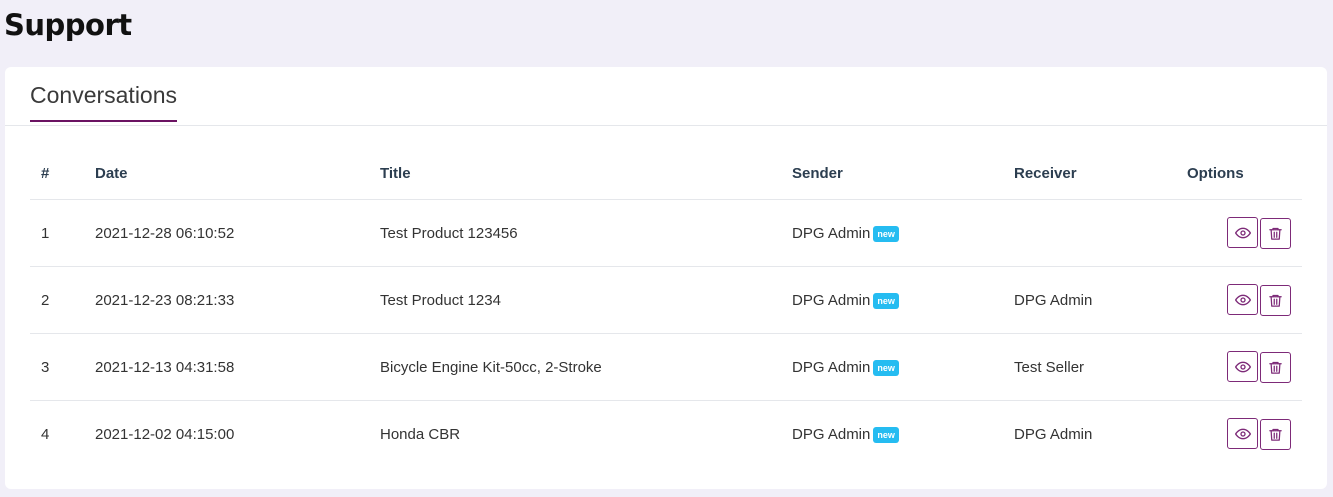 The image size is (1333, 497). Describe the element at coordinates (666, 96) in the screenshot. I see `card-header: Conversations` at that location.